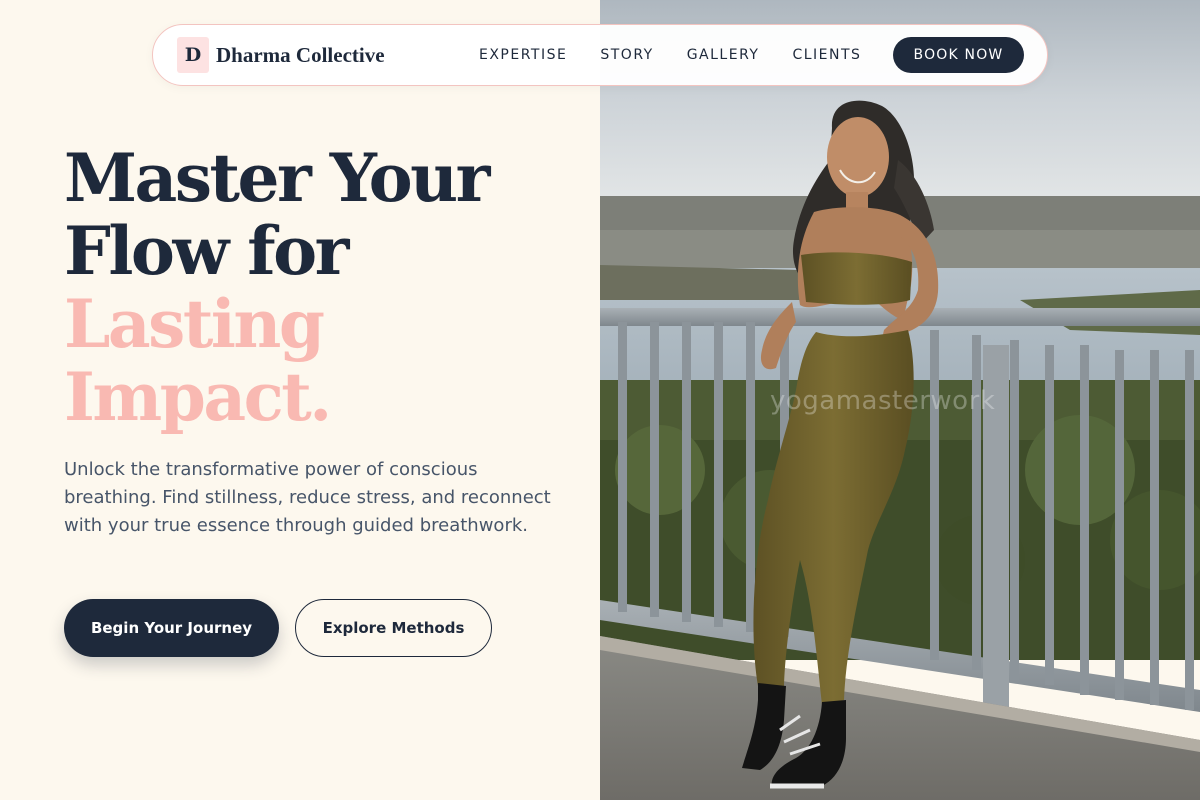  Describe the element at coordinates (193, 55) in the screenshot. I see `logo-mark: D` at that location.